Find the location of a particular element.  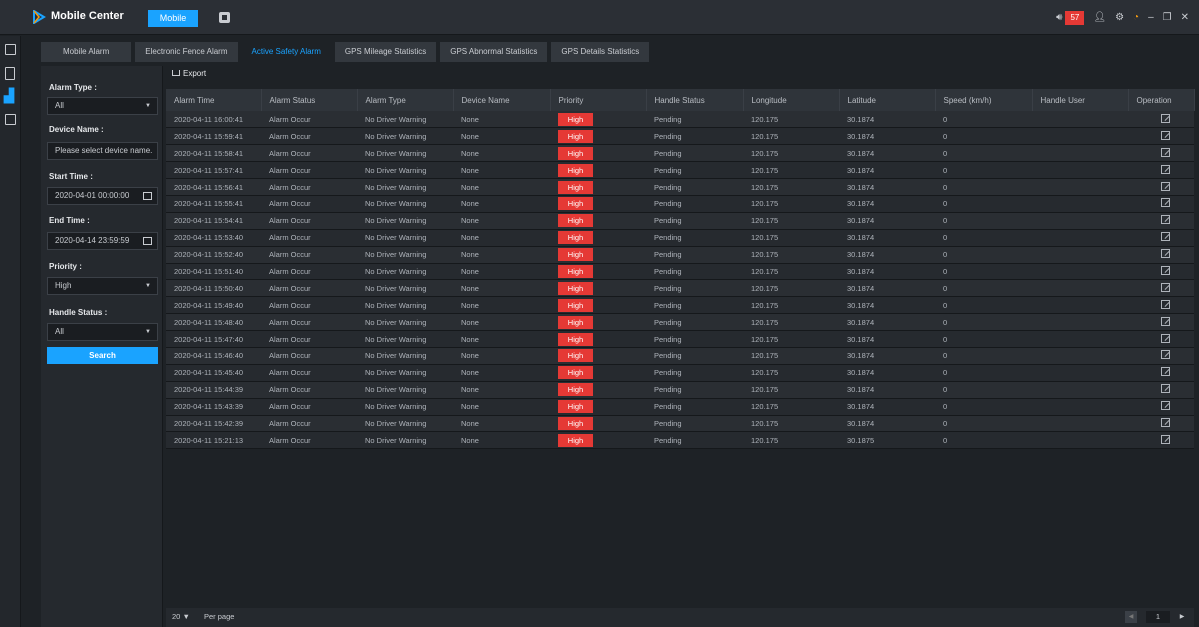

table-cell: High is located at coordinates (598, 390).